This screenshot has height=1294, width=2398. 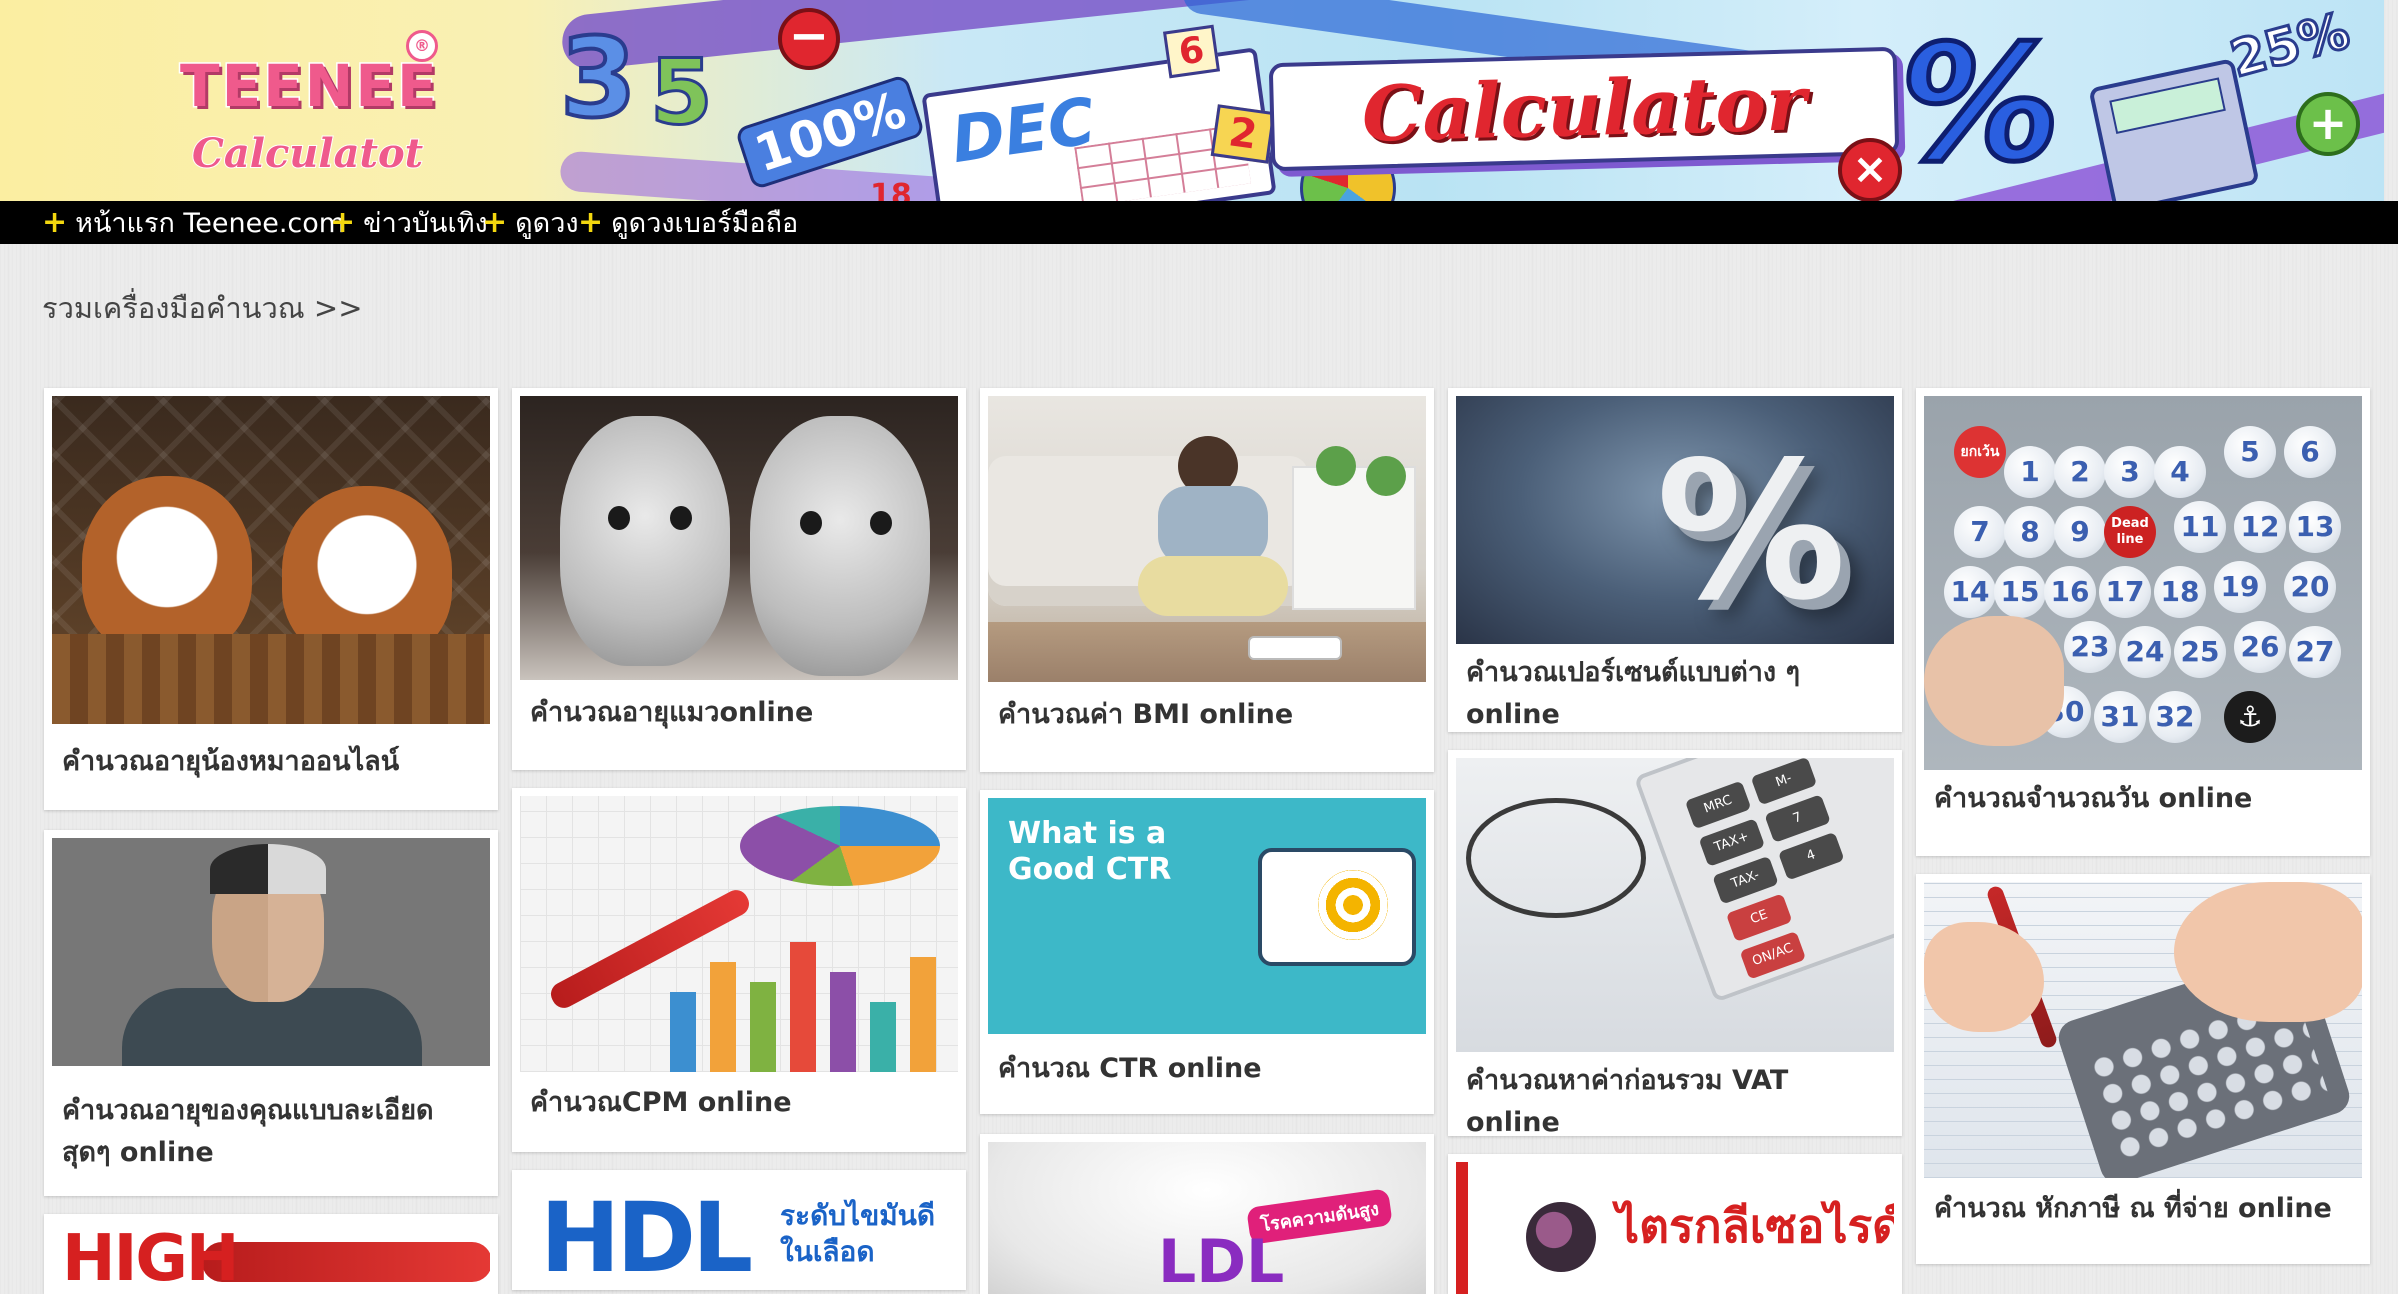 I want to click on card-image: HDL ระดับไขมันดี ในเลือด, so click(x=739, y=1234).